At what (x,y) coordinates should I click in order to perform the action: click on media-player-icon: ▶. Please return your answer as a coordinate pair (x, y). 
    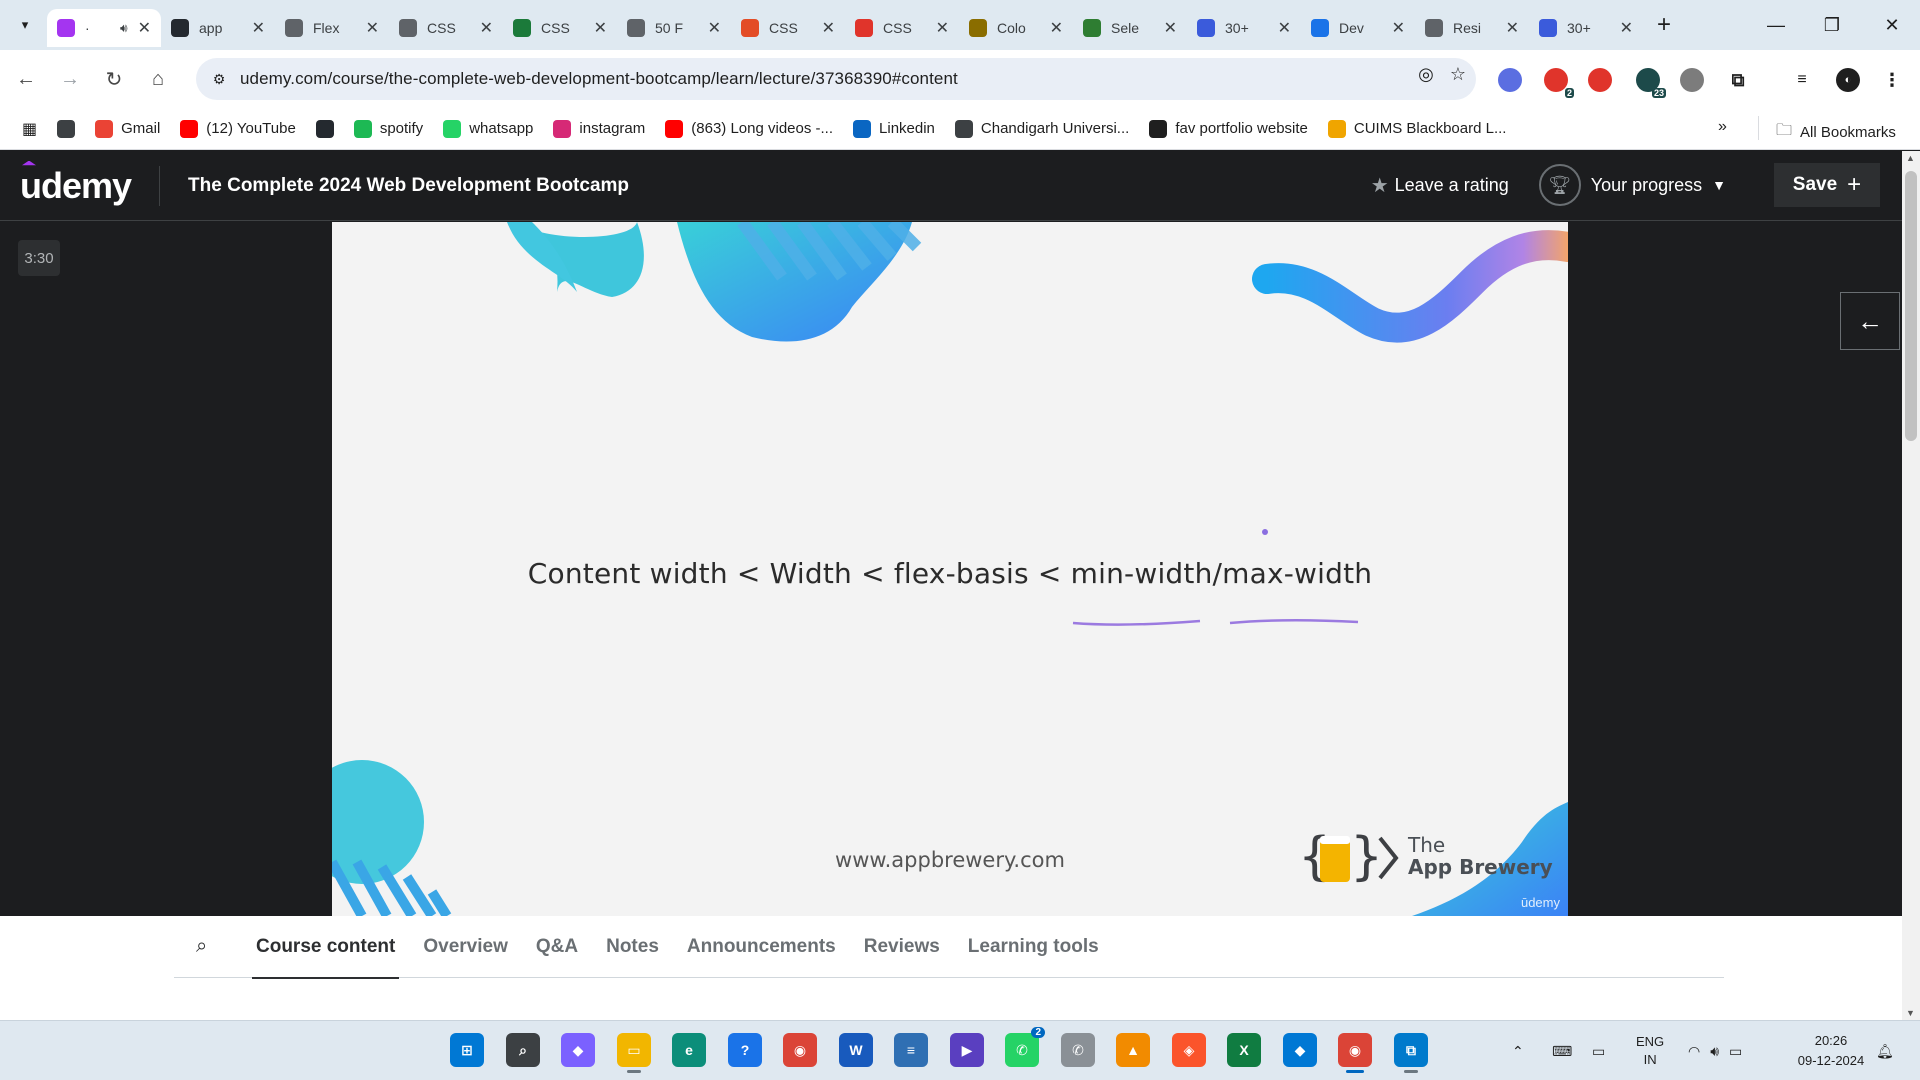
    Looking at the image, I should click on (967, 1050).